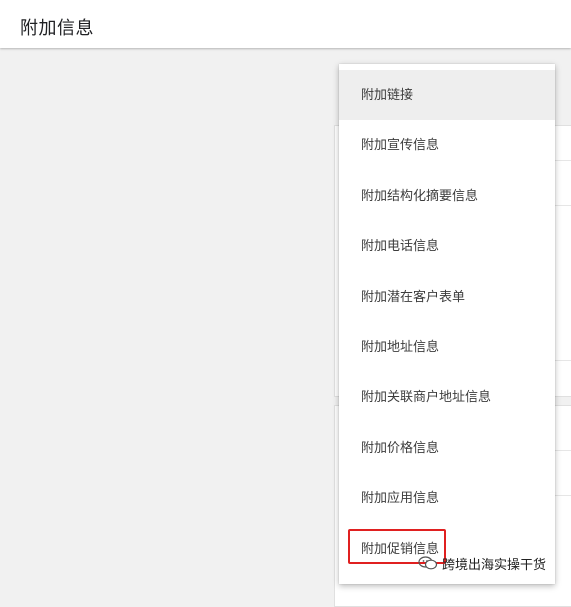  Describe the element at coordinates (447, 297) in the screenshot. I see `menu-item-lead-form: 附加潜在客户表单` at that location.